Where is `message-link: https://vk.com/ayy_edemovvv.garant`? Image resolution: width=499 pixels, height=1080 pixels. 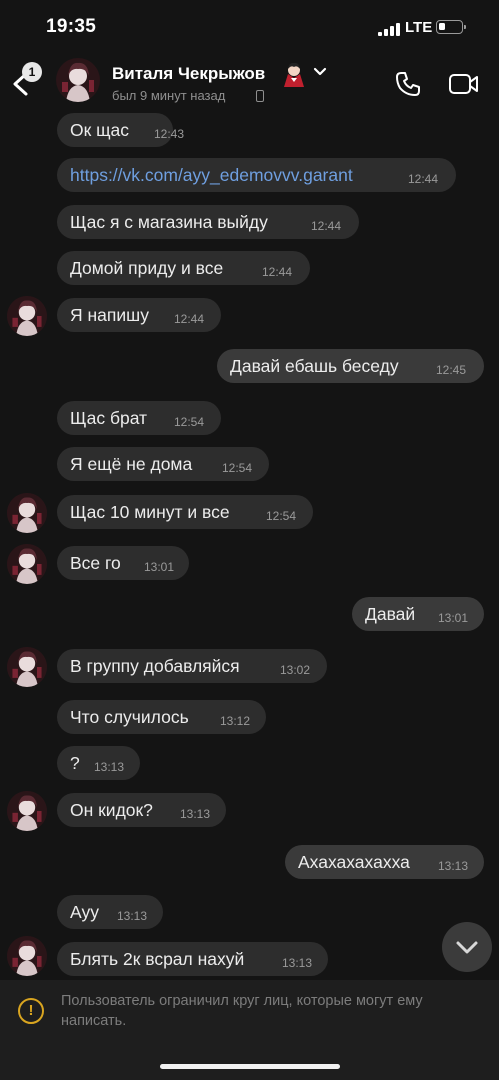
message-link: https://vk.com/ayy_edemovvv.garant is located at coordinates (211, 175).